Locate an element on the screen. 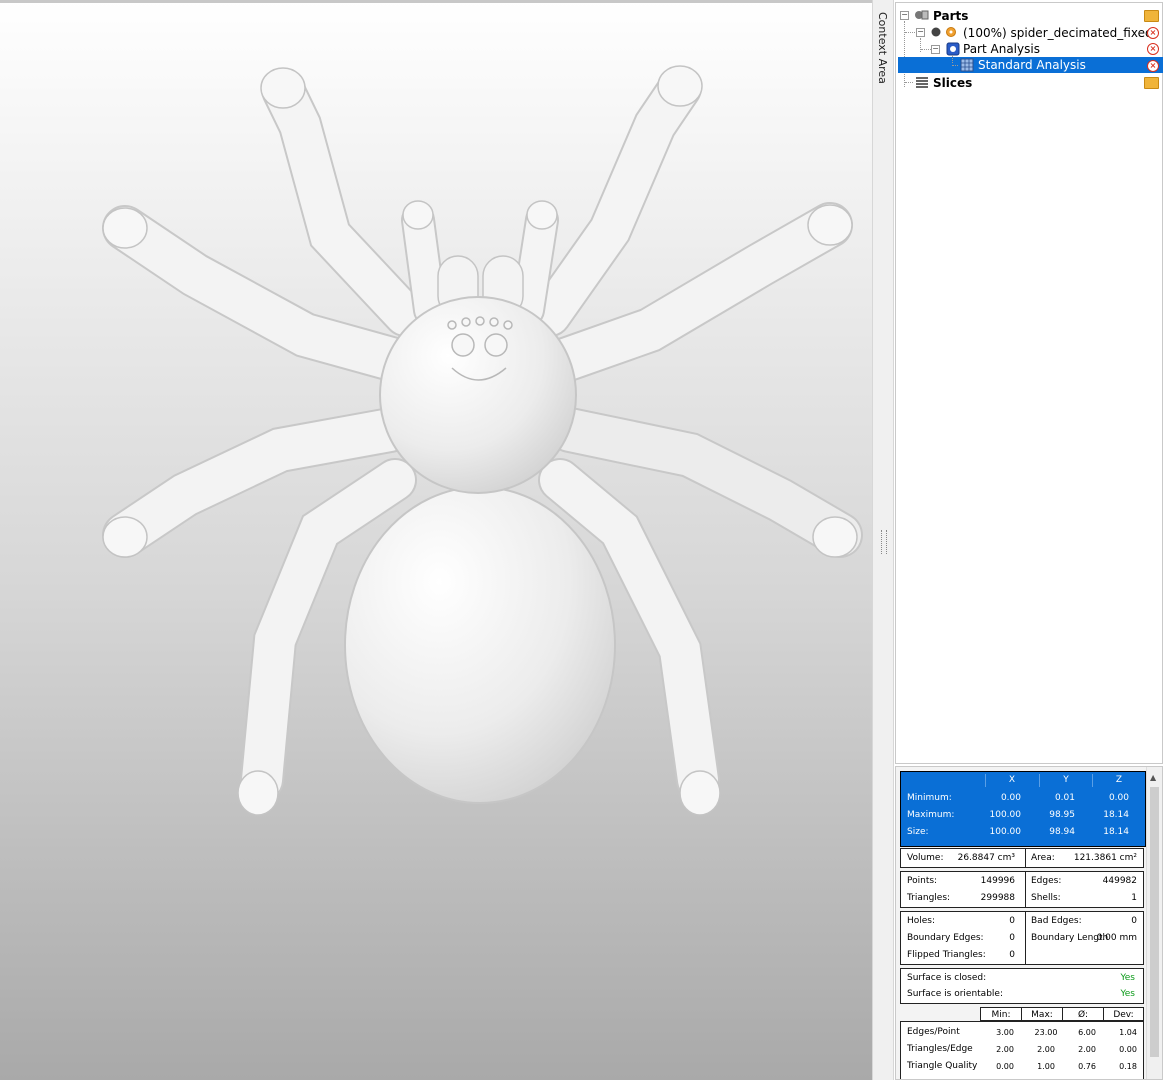  triangles-per-edge-label: Triangles/Edge is located at coordinates (940, 1049).